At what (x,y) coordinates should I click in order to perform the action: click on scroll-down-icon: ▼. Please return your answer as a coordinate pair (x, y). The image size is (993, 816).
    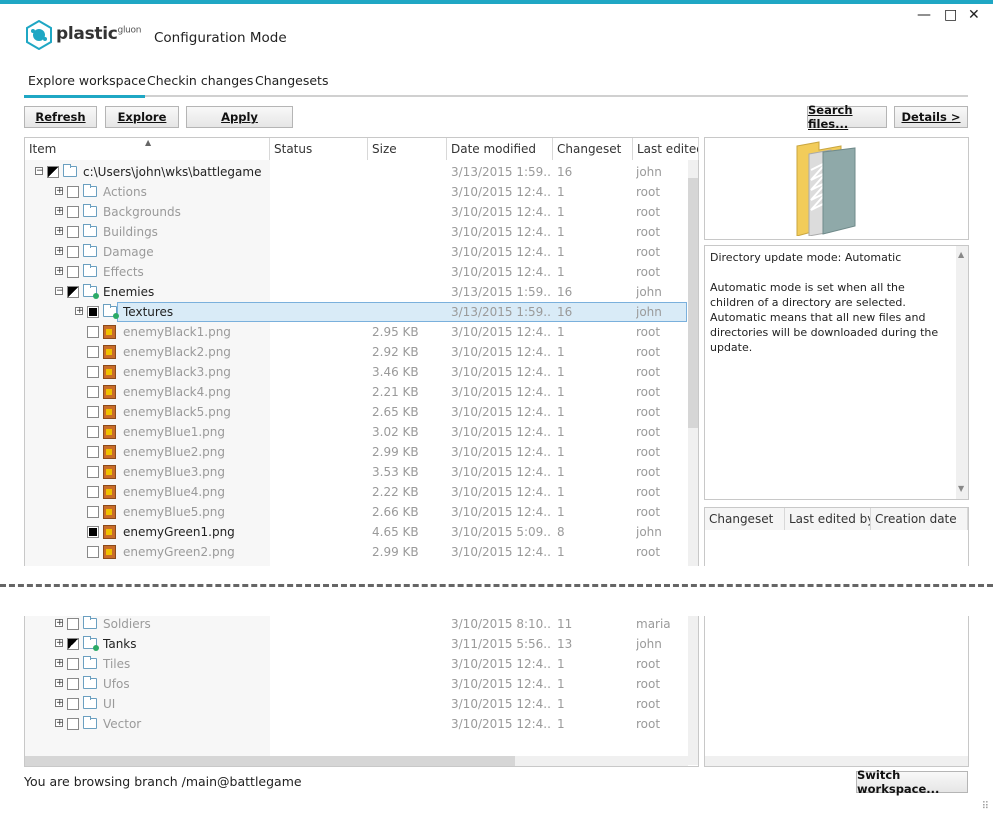
    Looking at the image, I should click on (961, 488).